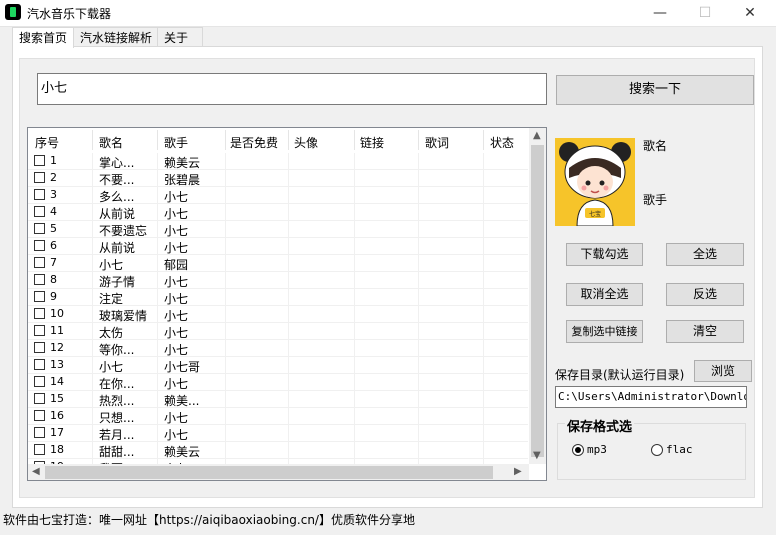  I want to click on column-header-song: 歌名, so click(111, 142).